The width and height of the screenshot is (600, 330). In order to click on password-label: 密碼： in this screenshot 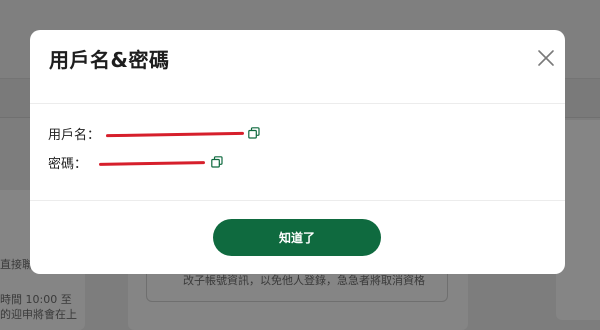, I will do `click(68, 164)`.